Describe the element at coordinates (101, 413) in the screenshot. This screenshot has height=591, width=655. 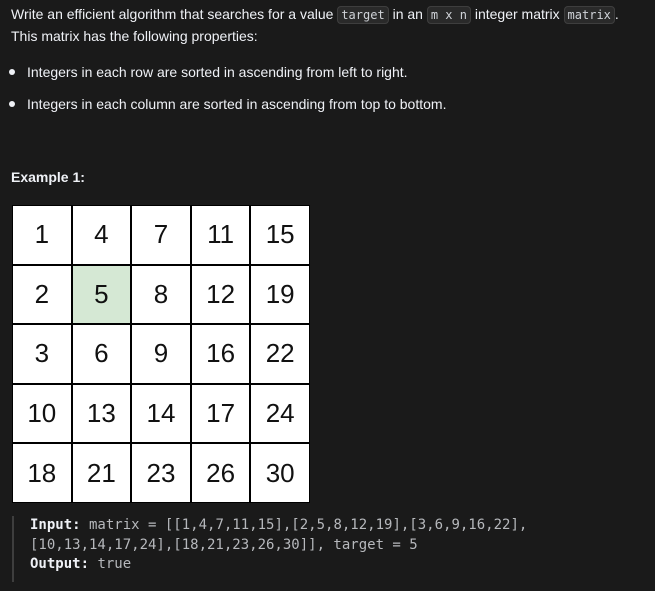
I see `matrix-cell: 13` at that location.